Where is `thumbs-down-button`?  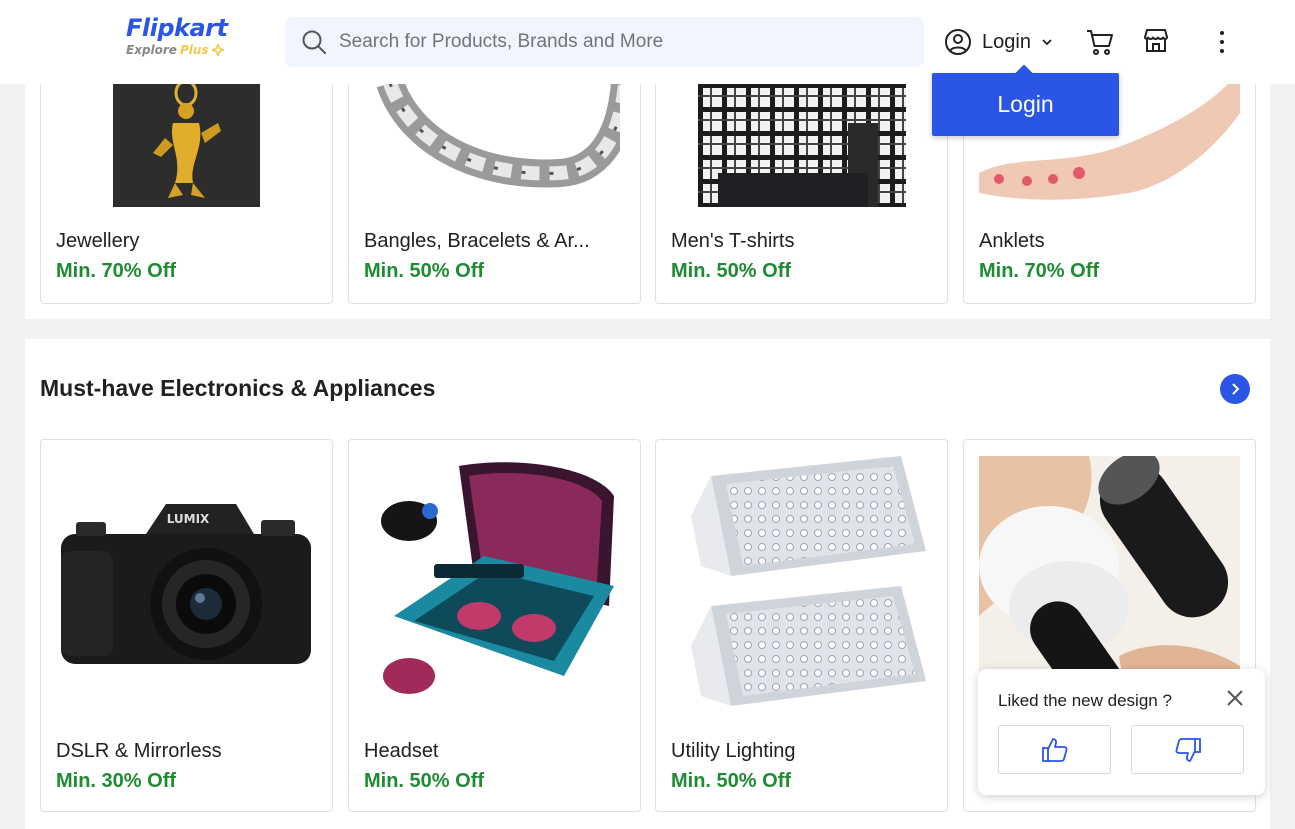 thumbs-down-button is located at coordinates (1187, 749).